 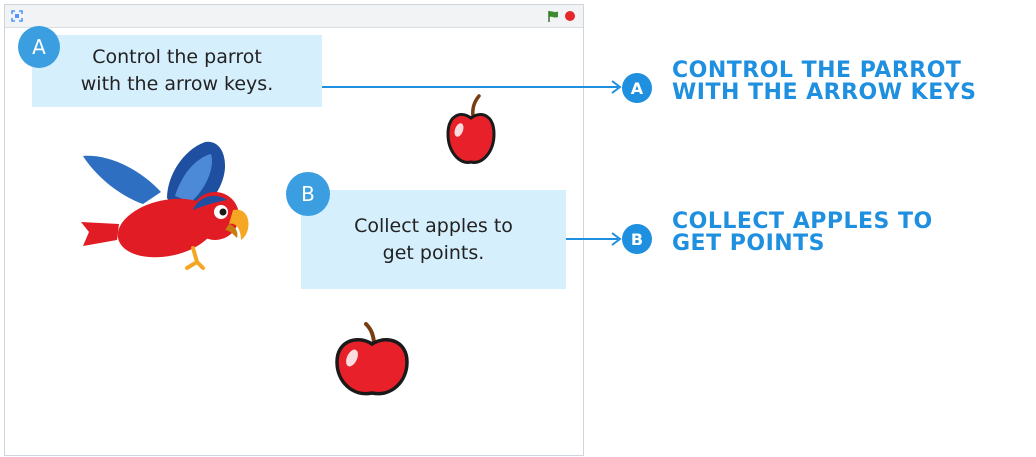 What do you see at coordinates (817, 70) in the screenshot?
I see `annotation-a-line-1: CONTROL THE PARROT` at bounding box center [817, 70].